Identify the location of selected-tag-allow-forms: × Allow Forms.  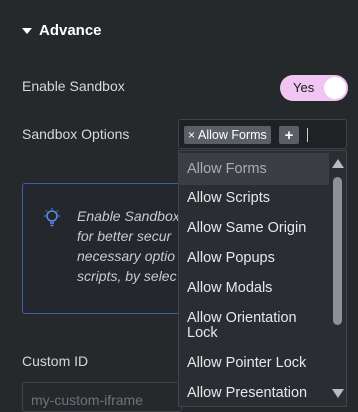
(227, 135).